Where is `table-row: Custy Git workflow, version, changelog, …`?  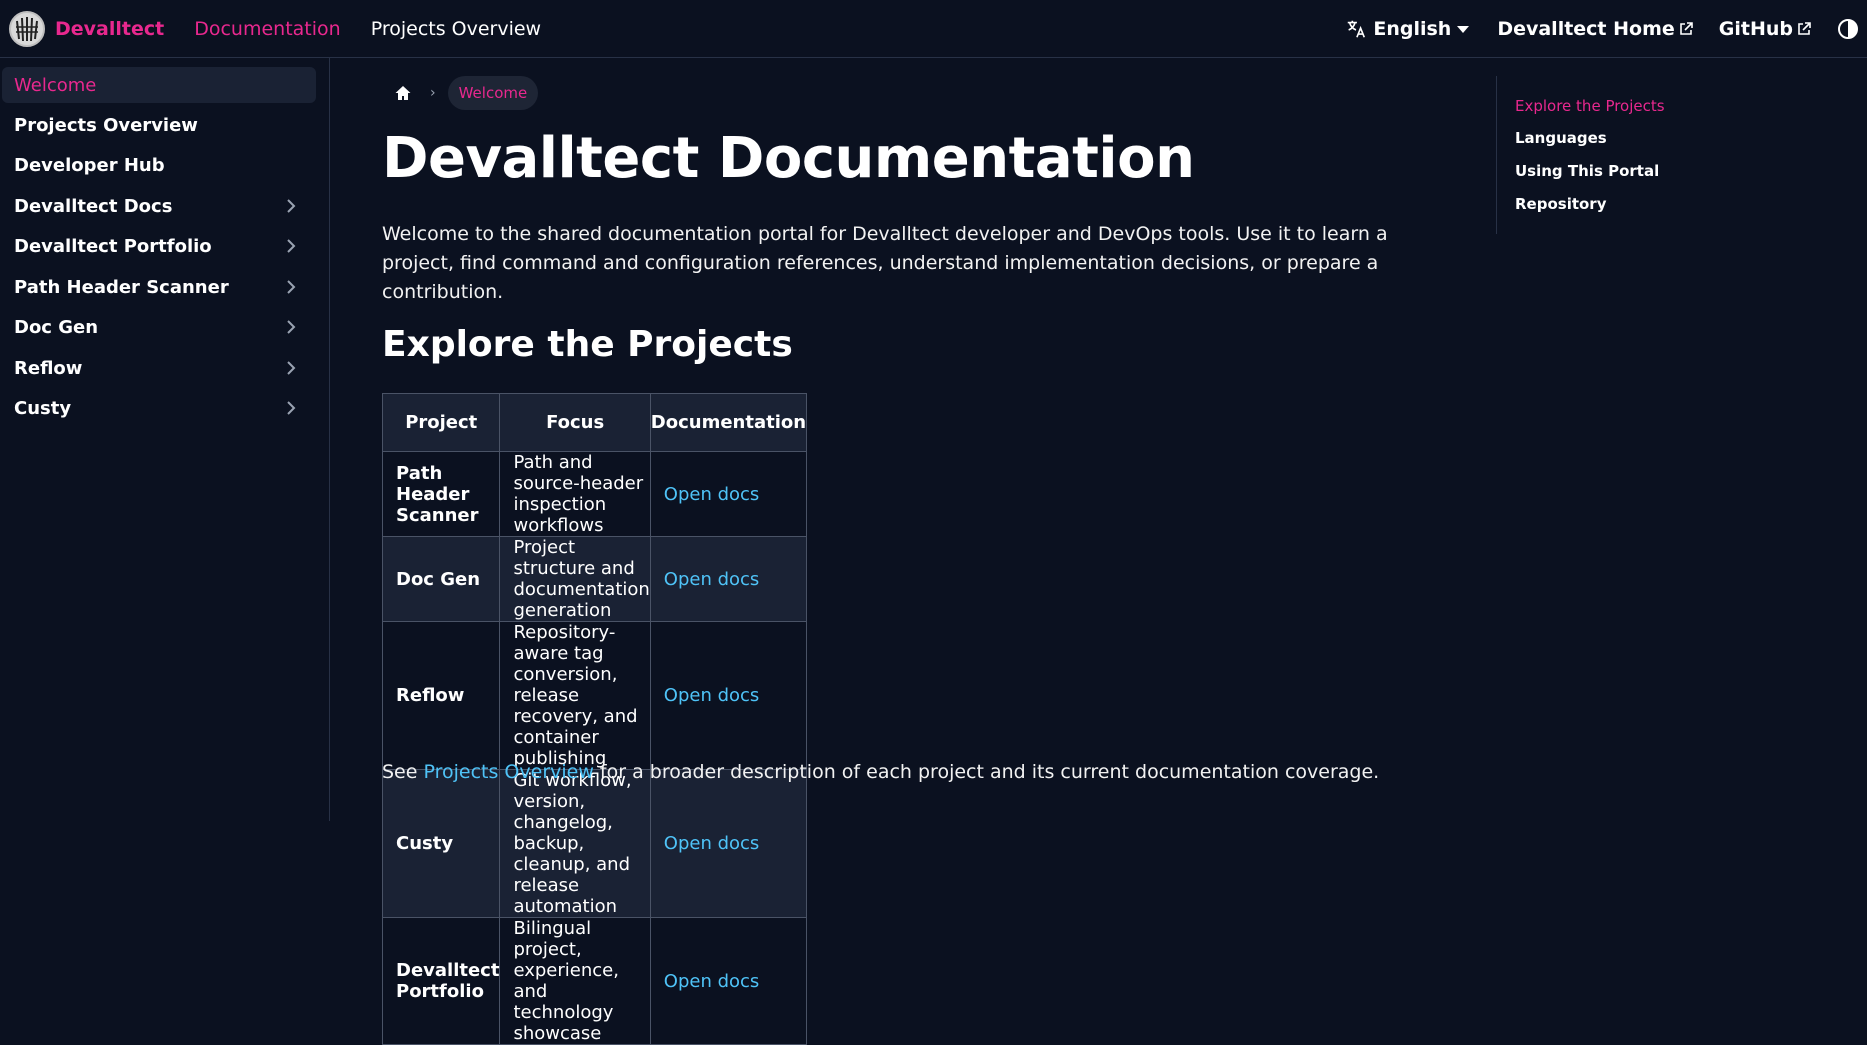 table-row: Custy Git workflow, version, changelog, … is located at coordinates (594, 843).